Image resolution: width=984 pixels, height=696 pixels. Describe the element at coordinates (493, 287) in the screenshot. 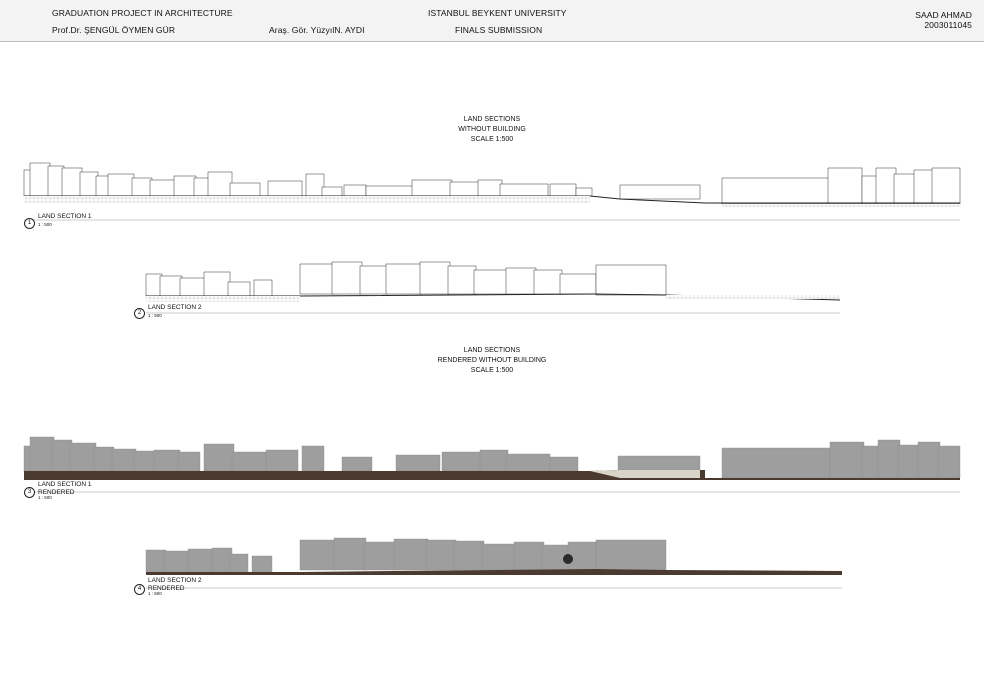

I see `land-section-2-drawing` at that location.